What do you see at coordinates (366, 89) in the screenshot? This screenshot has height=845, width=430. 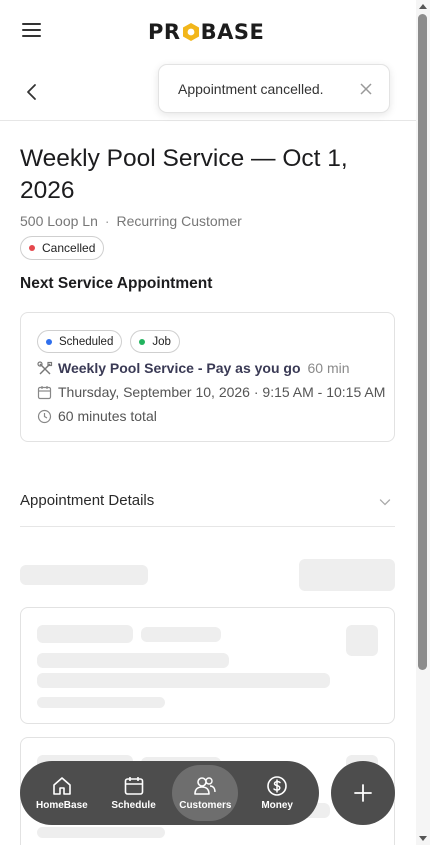 I see `close-icon` at bounding box center [366, 89].